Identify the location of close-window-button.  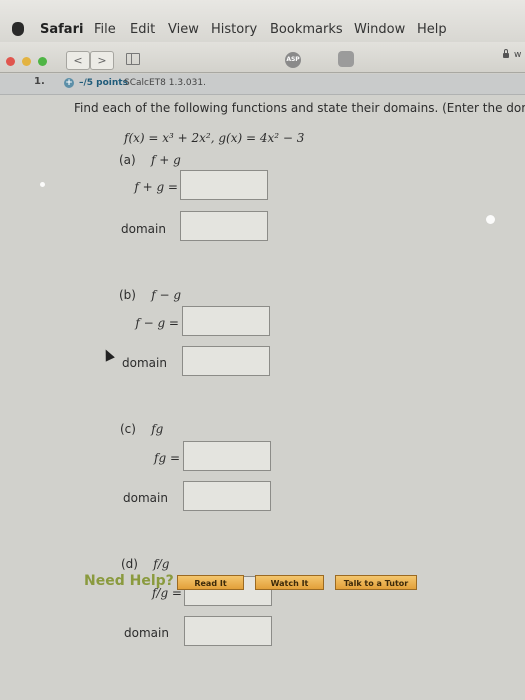
(10, 61).